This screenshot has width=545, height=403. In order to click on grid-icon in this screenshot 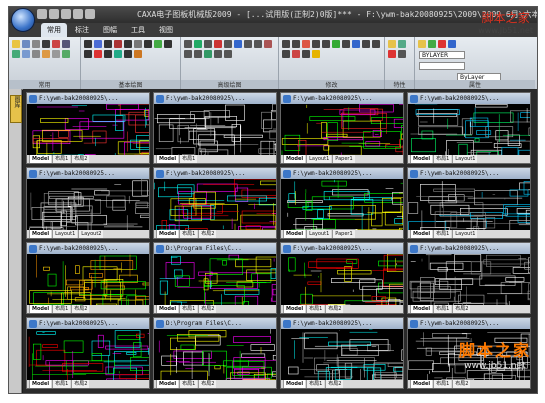, I will do `click(286, 54)`.